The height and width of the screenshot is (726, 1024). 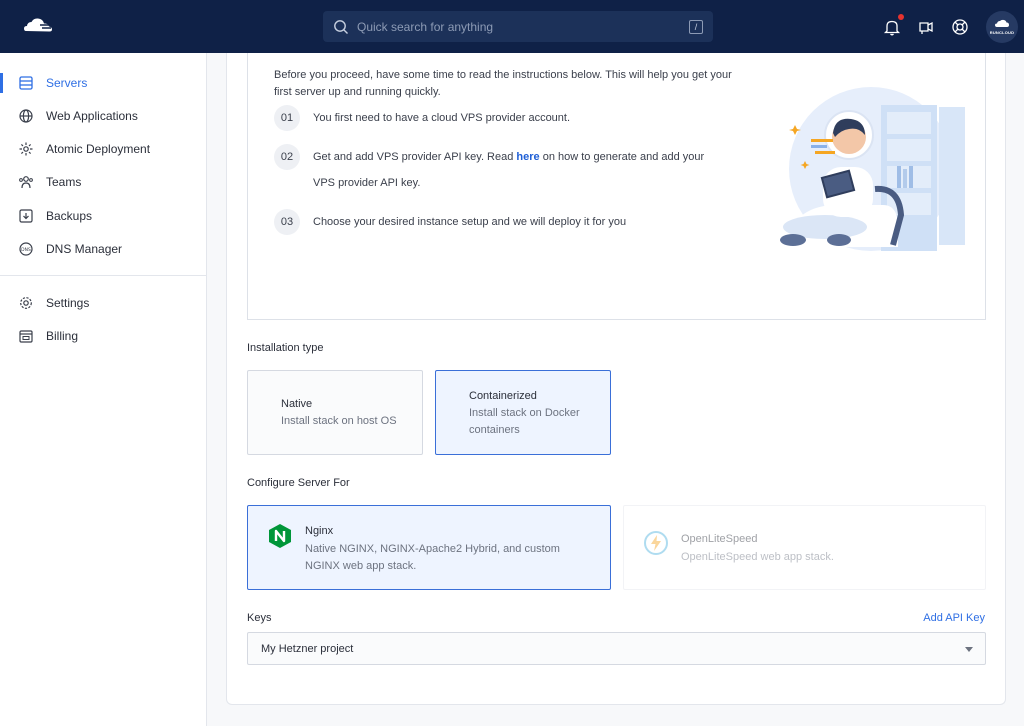 I want to click on sidebar-divider, so click(x=103, y=275).